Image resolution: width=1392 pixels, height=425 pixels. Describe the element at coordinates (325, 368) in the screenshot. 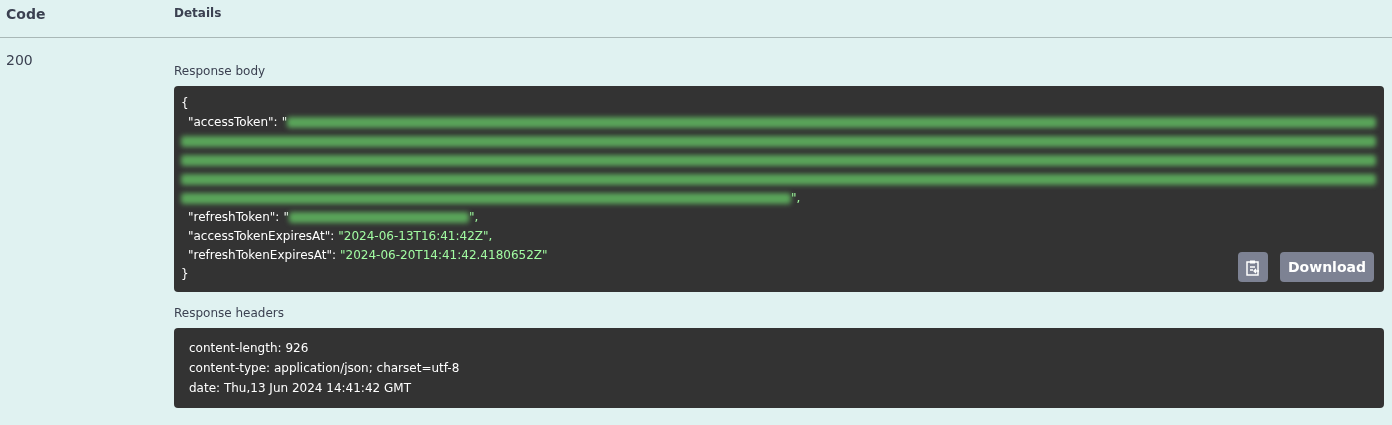

I see `header-line: content-type: application/json; charset=utf-8` at that location.